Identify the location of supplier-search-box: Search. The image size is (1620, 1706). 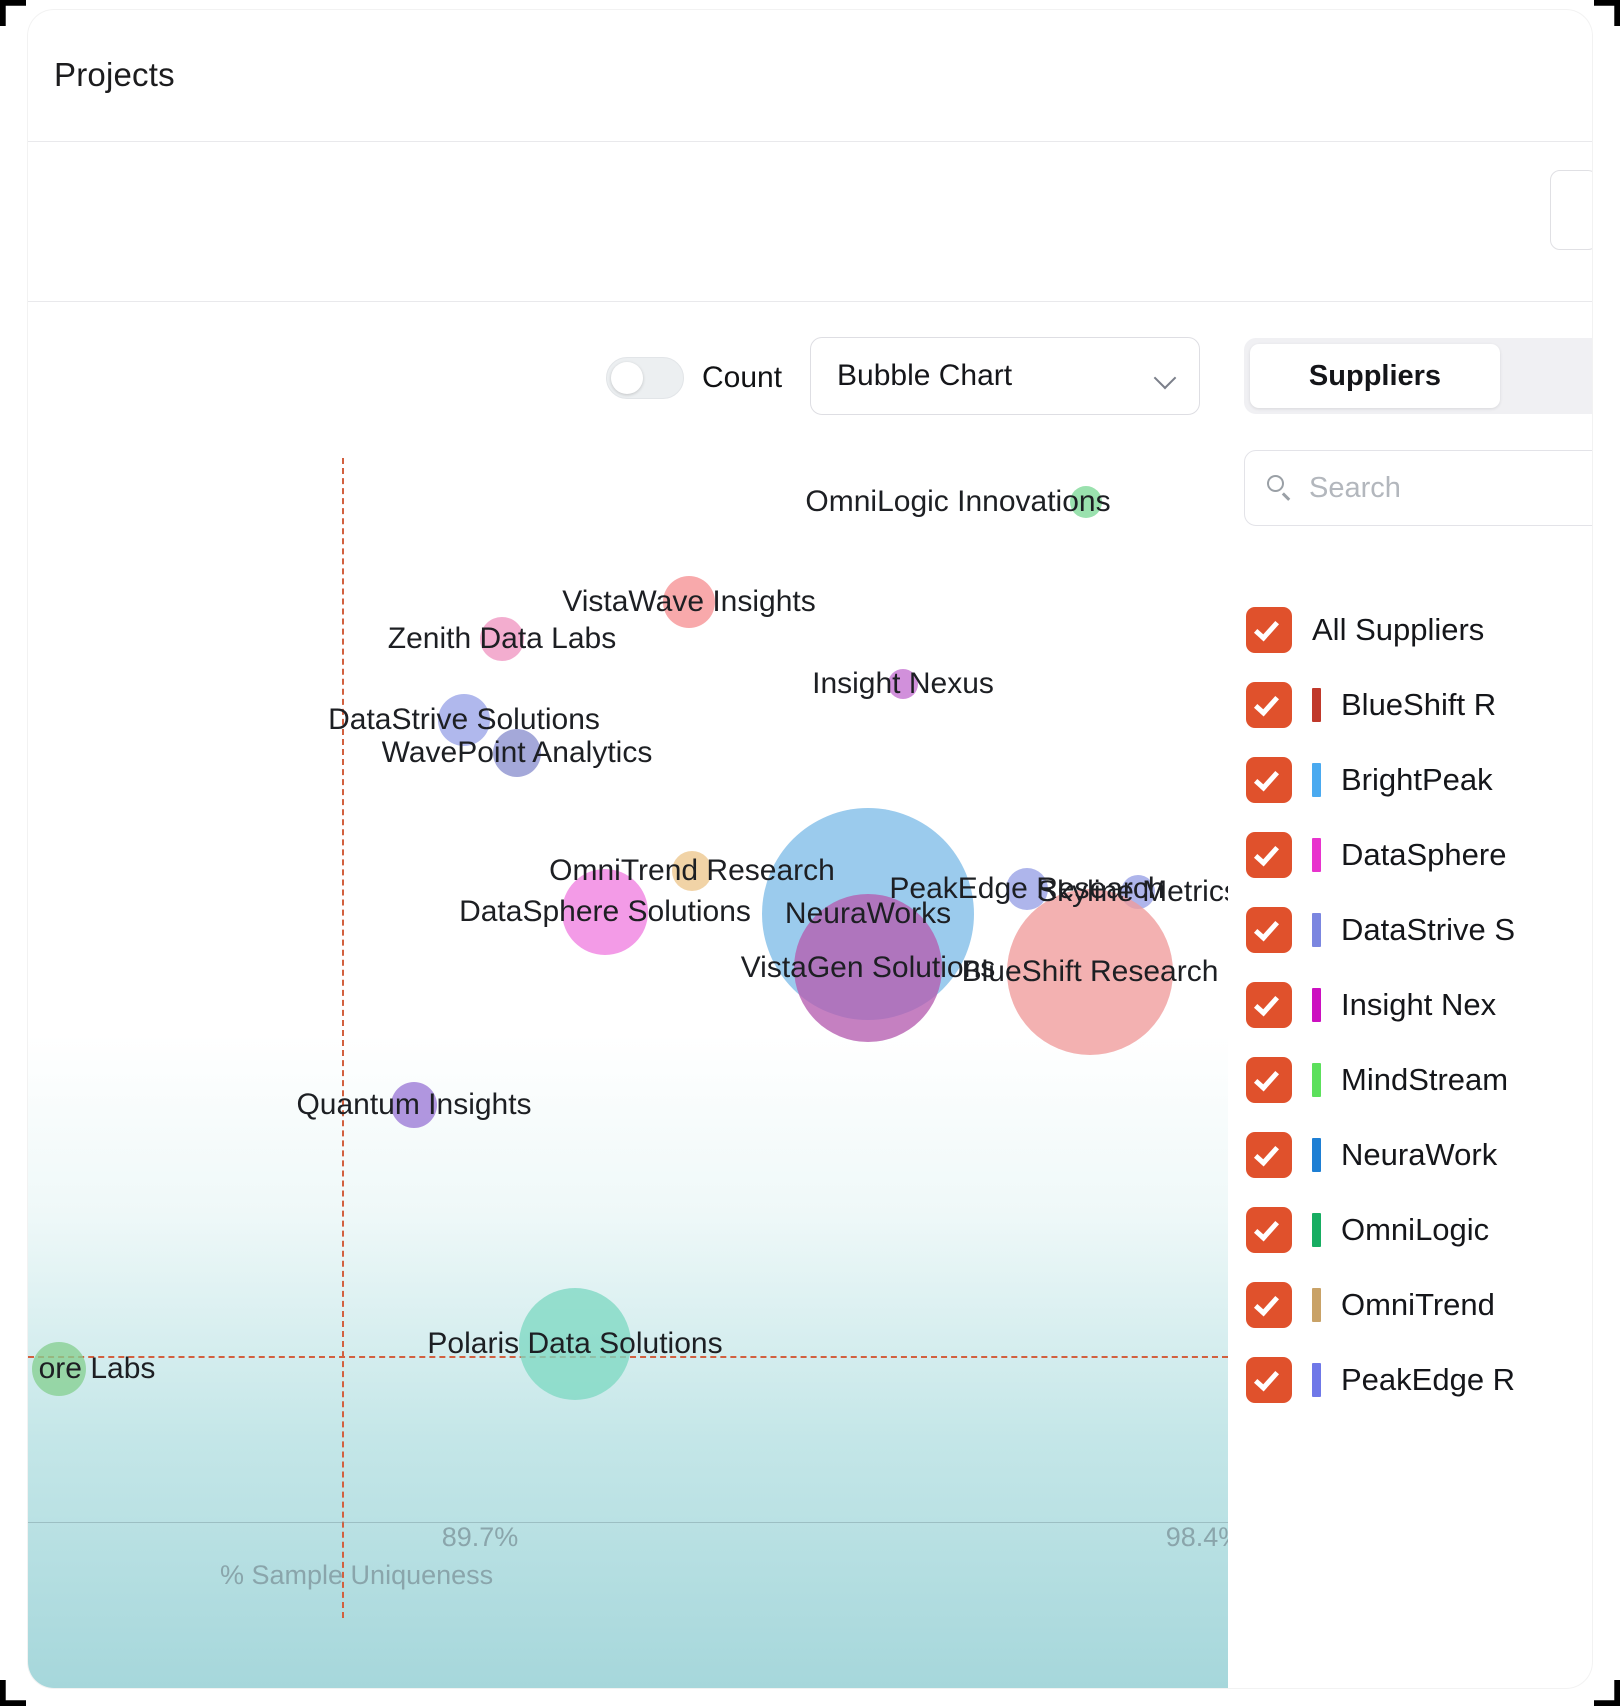
(1418, 488).